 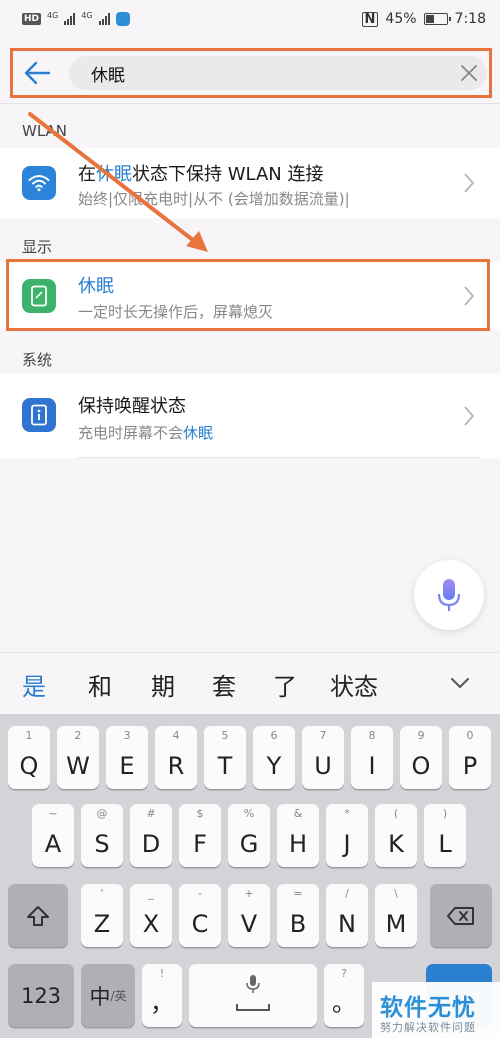 I want to click on candidate-1: 是, so click(x=34, y=684).